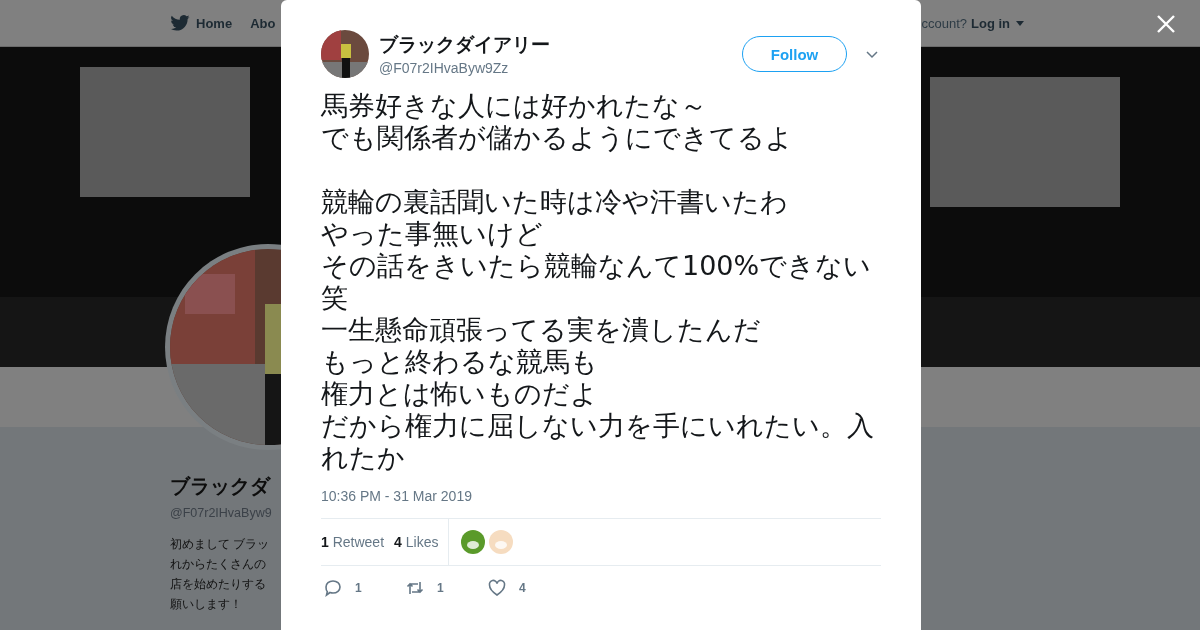 The height and width of the screenshot is (630, 1200). Describe the element at coordinates (444, 588) in the screenshot. I see `retweet-button: 1` at that location.